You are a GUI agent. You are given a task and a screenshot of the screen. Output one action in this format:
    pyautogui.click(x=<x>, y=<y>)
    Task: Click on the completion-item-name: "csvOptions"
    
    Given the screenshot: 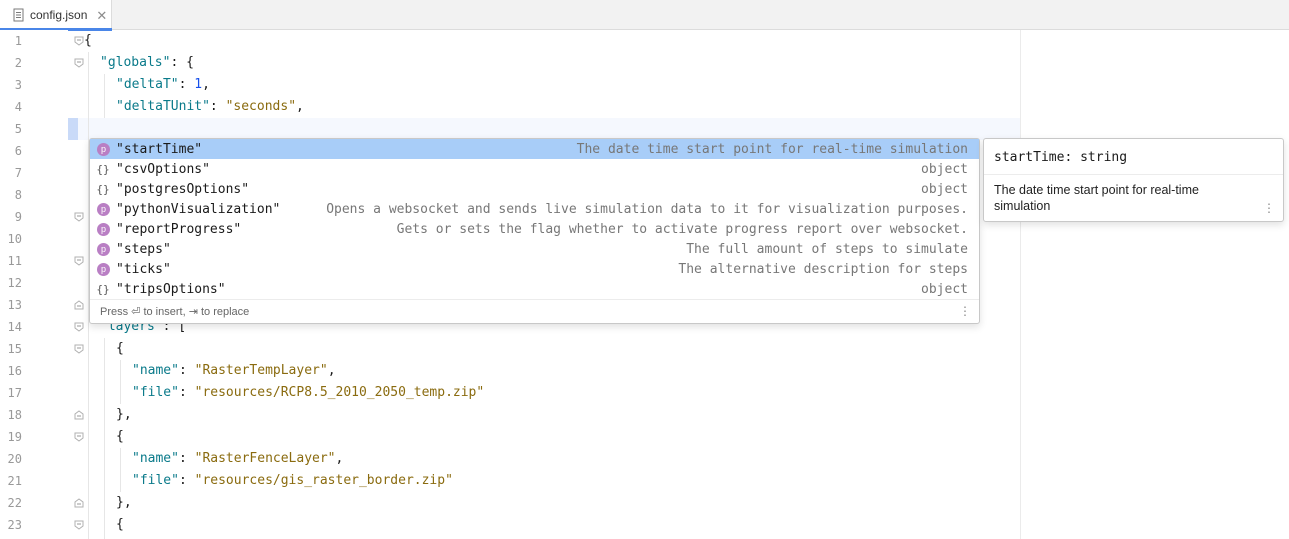 What is the action you would take?
    pyautogui.click(x=163, y=169)
    